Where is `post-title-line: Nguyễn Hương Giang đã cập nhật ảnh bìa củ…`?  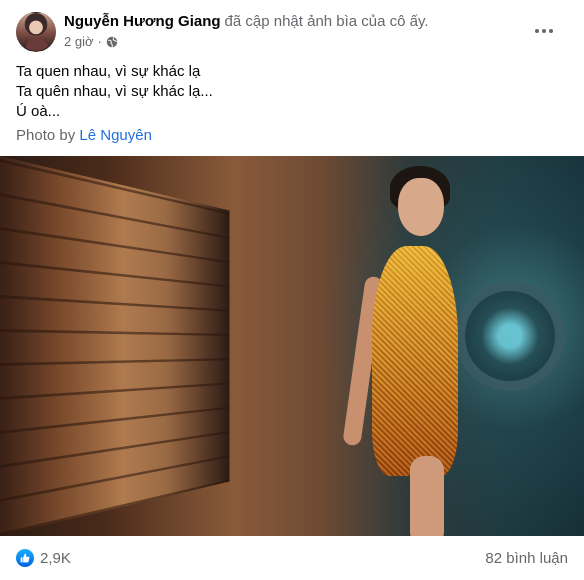 post-title-line: Nguyễn Hương Giang đã cập nhật ảnh bìa củ… is located at coordinates (278, 21).